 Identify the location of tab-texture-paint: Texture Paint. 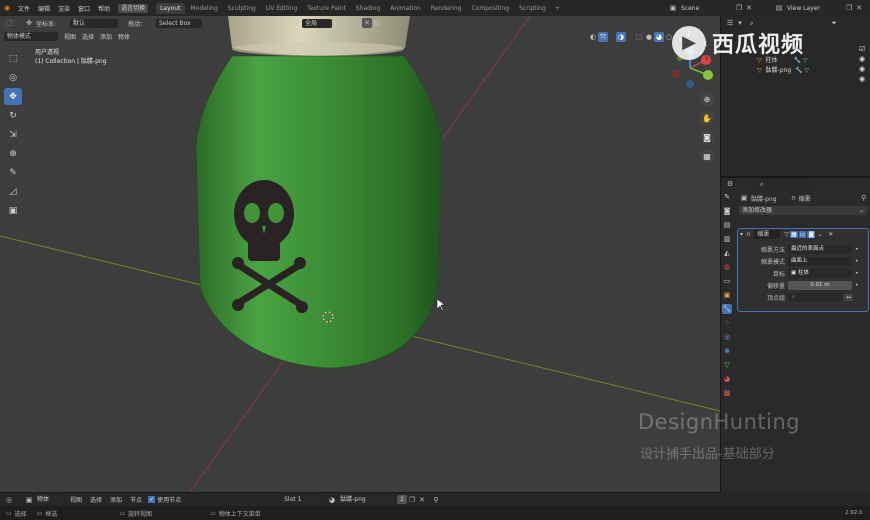
(326, 8).